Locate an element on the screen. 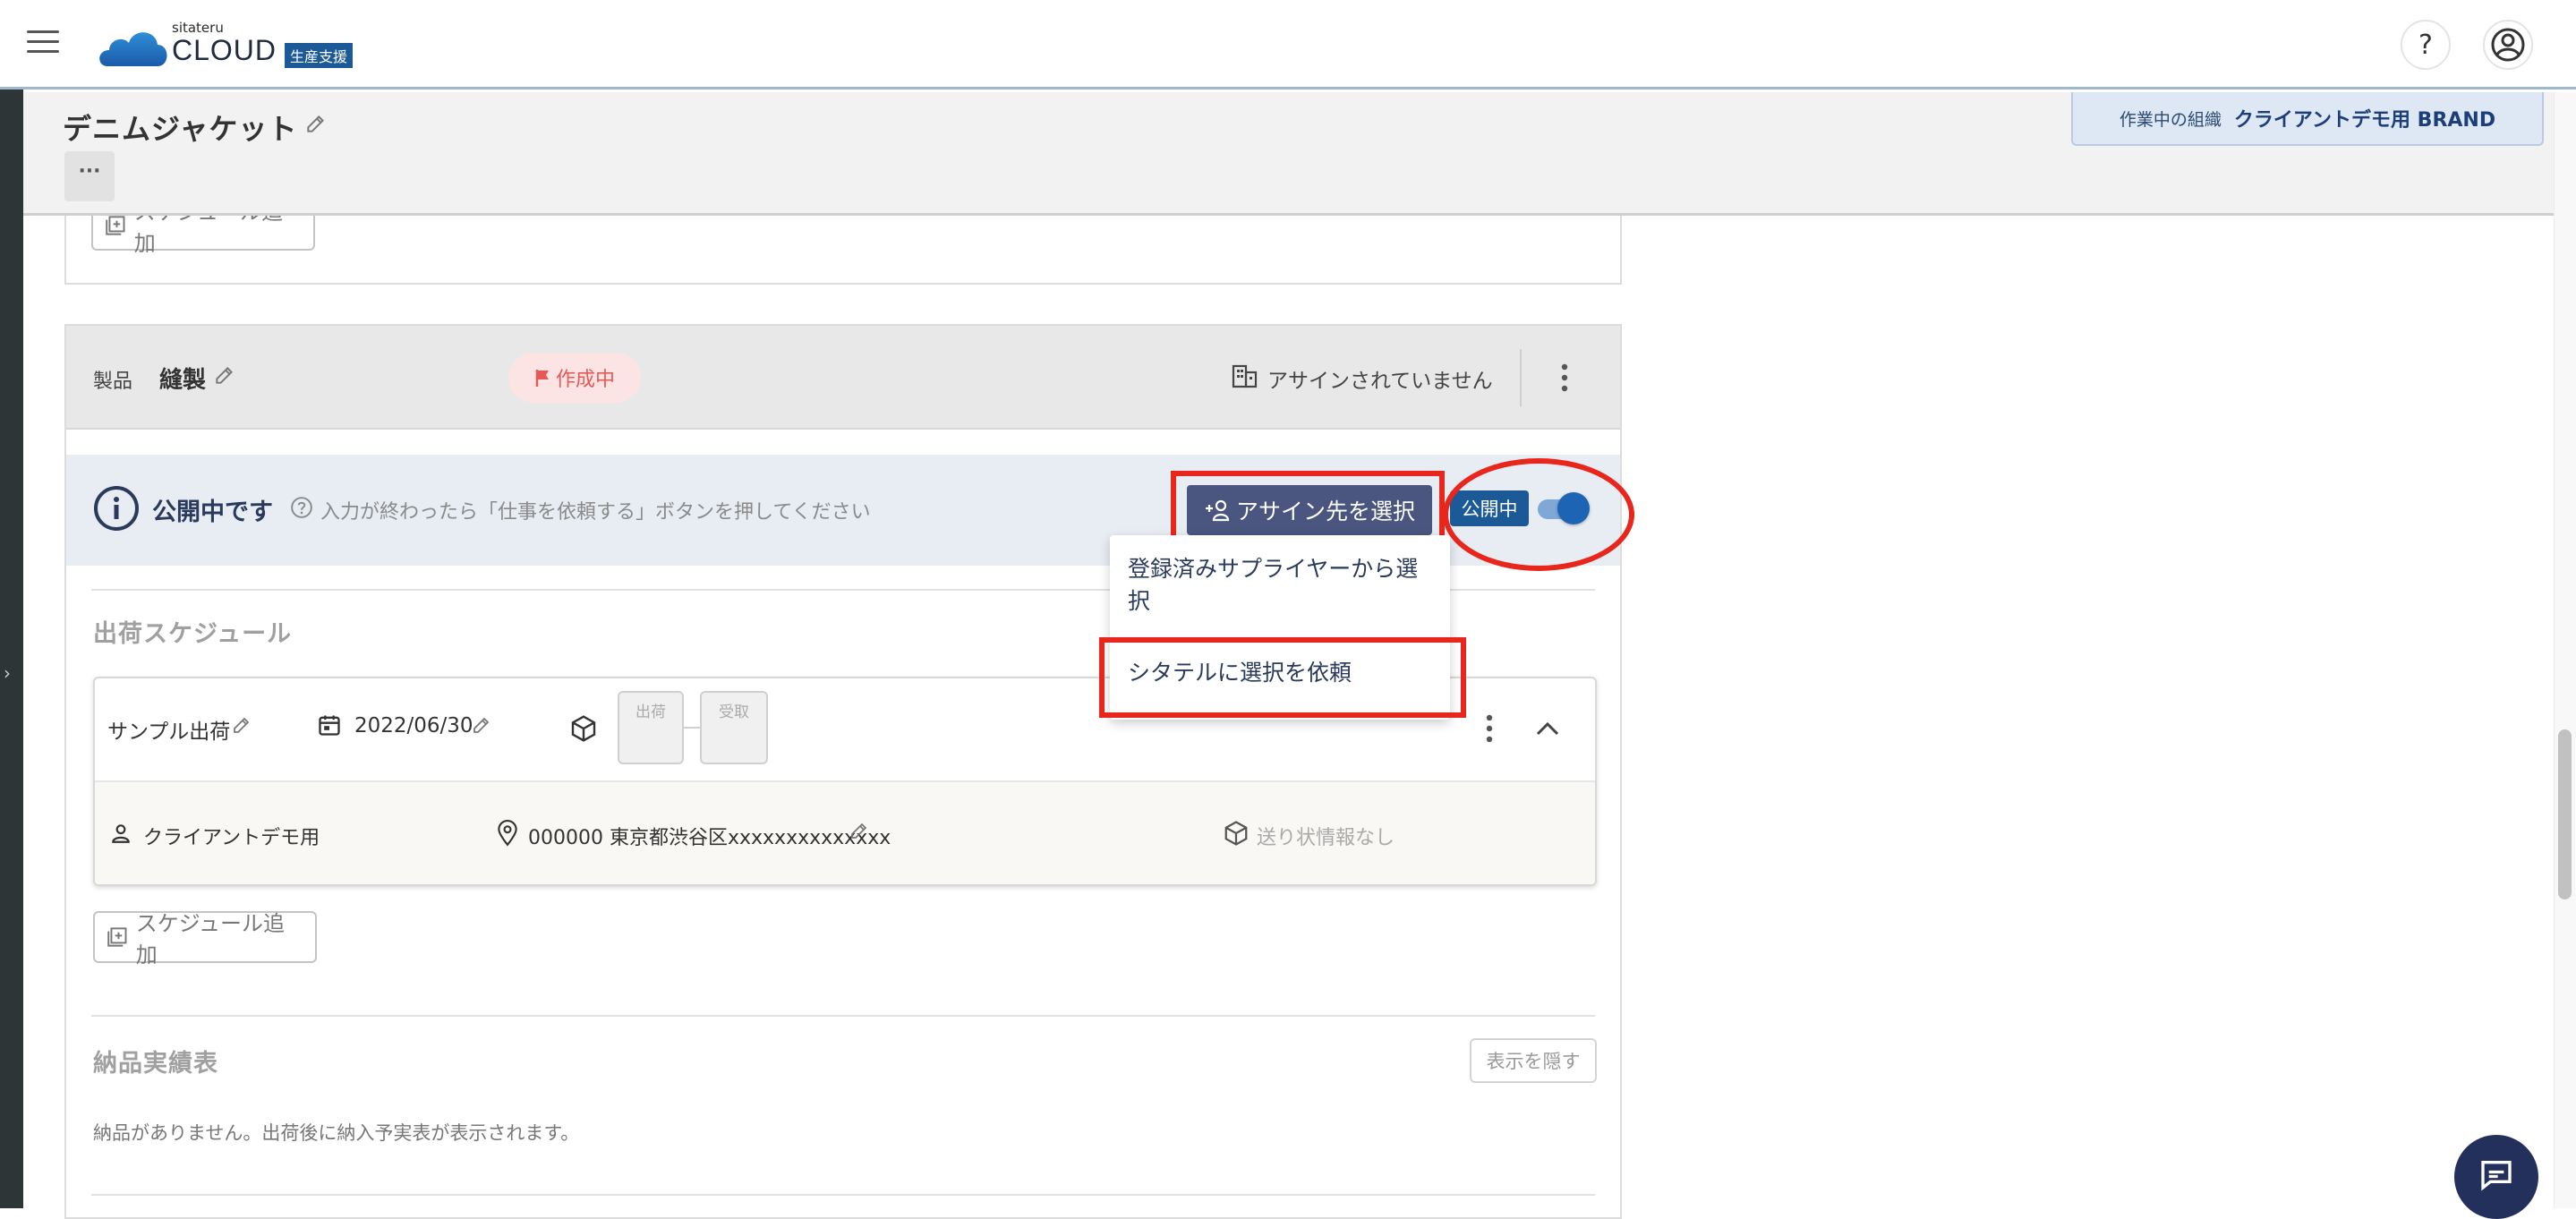 Image resolution: width=2576 pixels, height=1219 pixels. product-menu-button is located at coordinates (1565, 378).